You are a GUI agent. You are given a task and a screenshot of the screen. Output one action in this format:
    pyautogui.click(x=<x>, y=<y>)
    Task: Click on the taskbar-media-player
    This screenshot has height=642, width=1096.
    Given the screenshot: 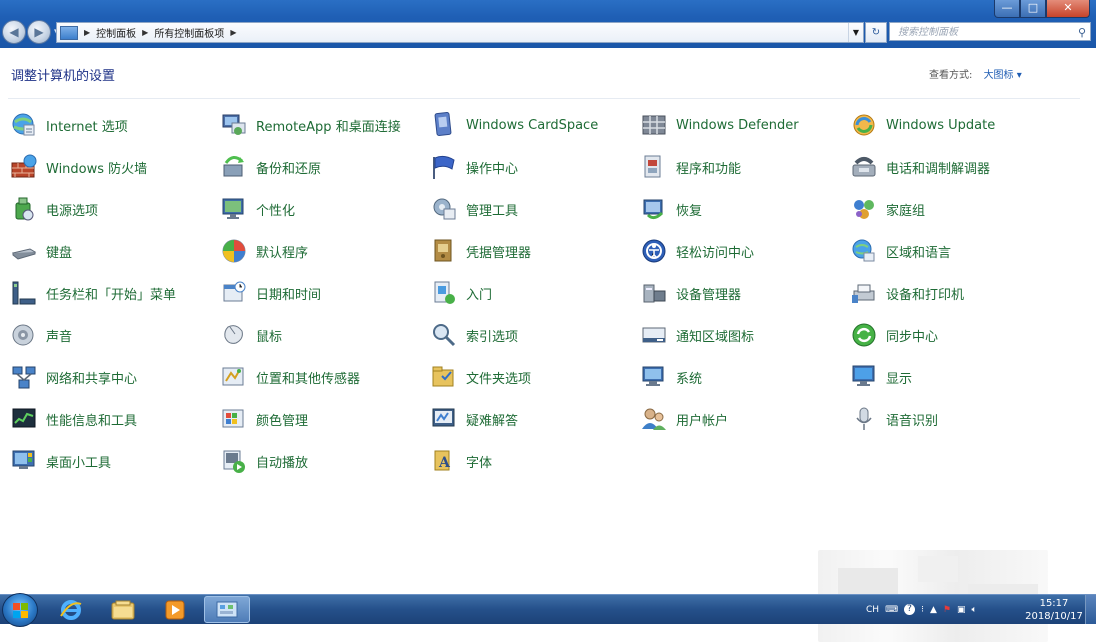 What is the action you would take?
    pyautogui.click(x=175, y=609)
    